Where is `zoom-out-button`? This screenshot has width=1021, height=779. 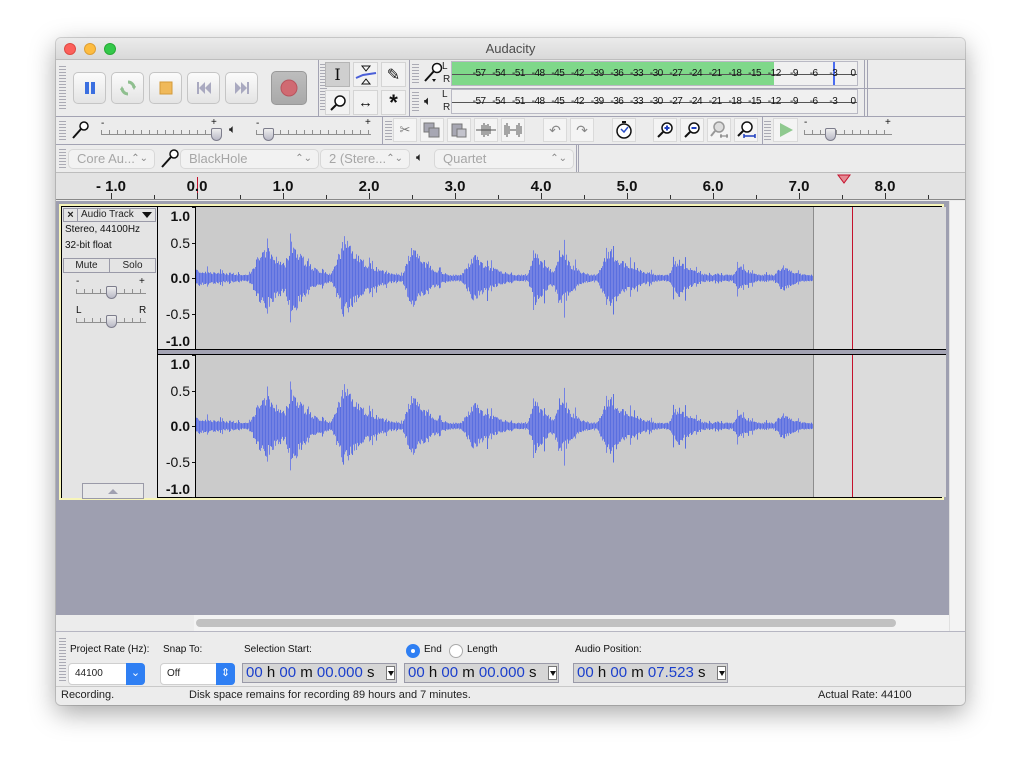
zoom-out-button is located at coordinates (692, 130).